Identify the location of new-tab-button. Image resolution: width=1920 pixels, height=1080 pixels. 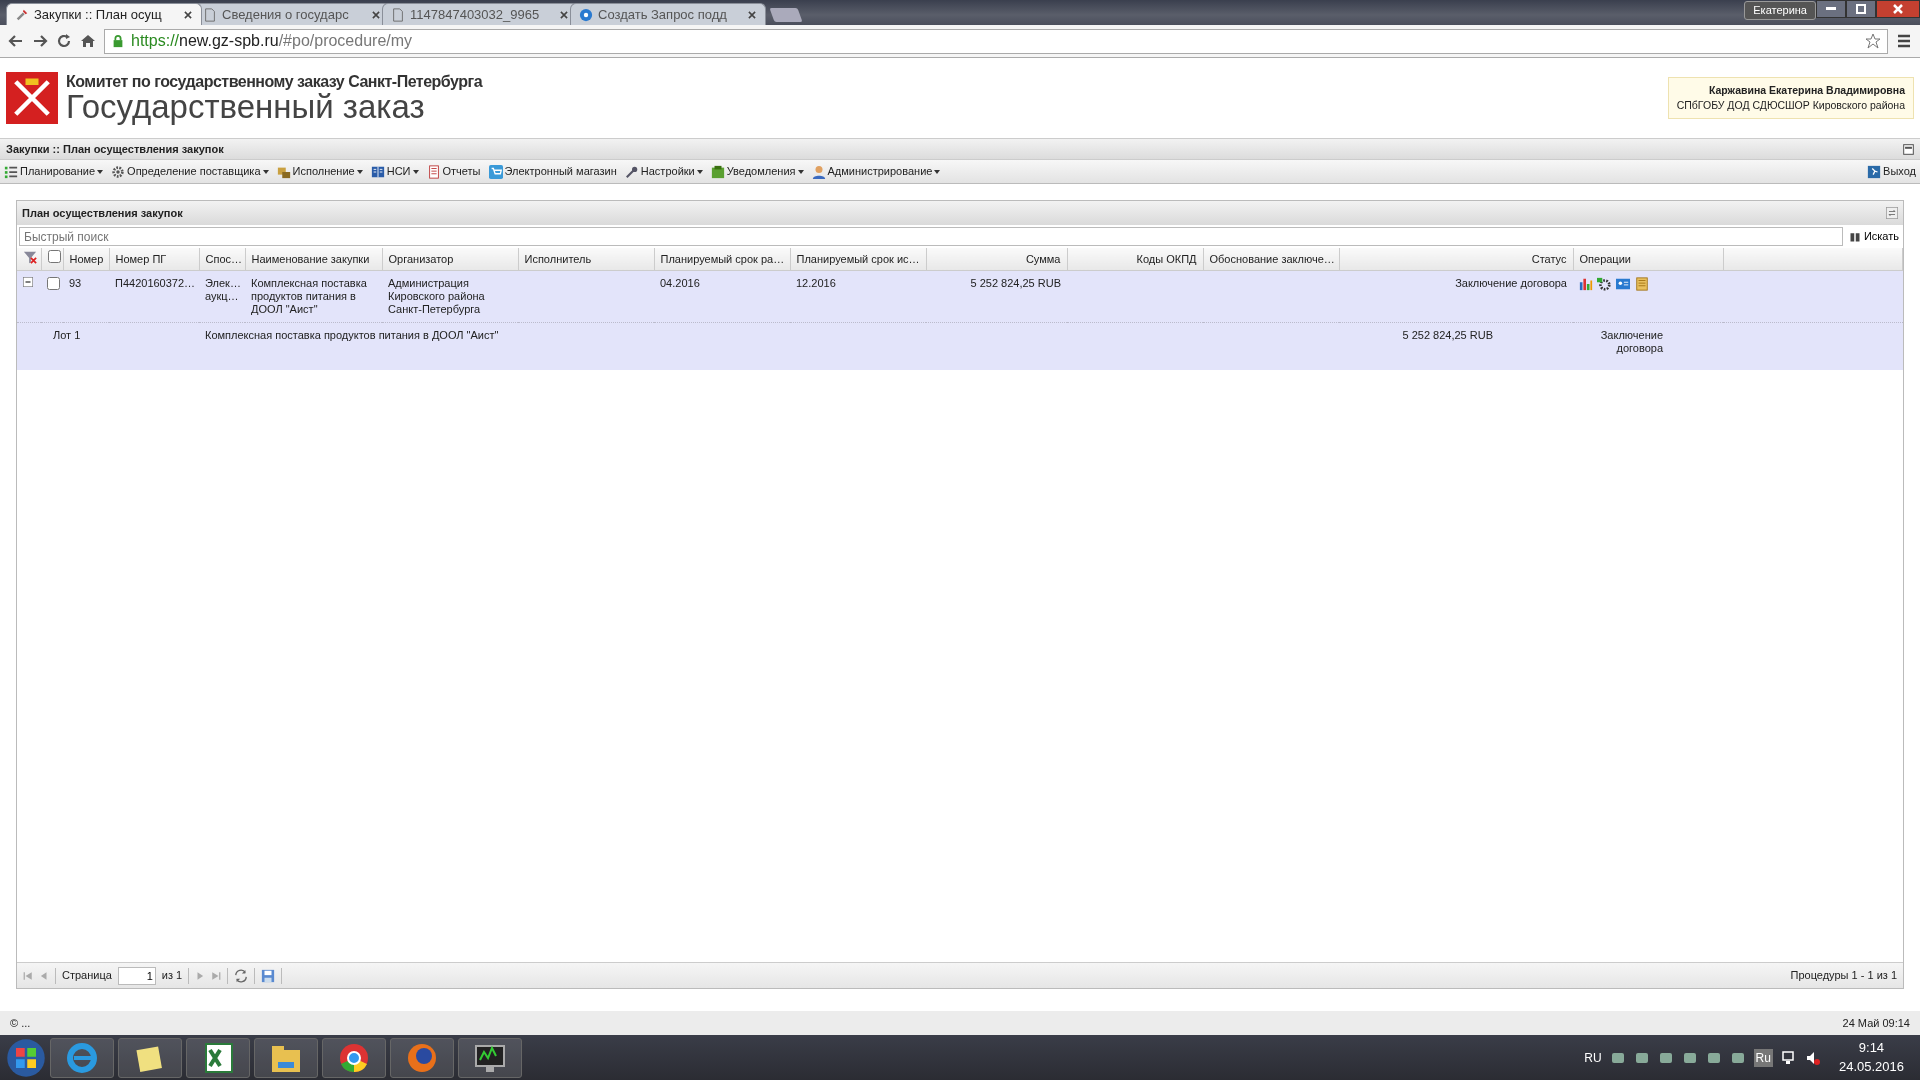
(786, 15).